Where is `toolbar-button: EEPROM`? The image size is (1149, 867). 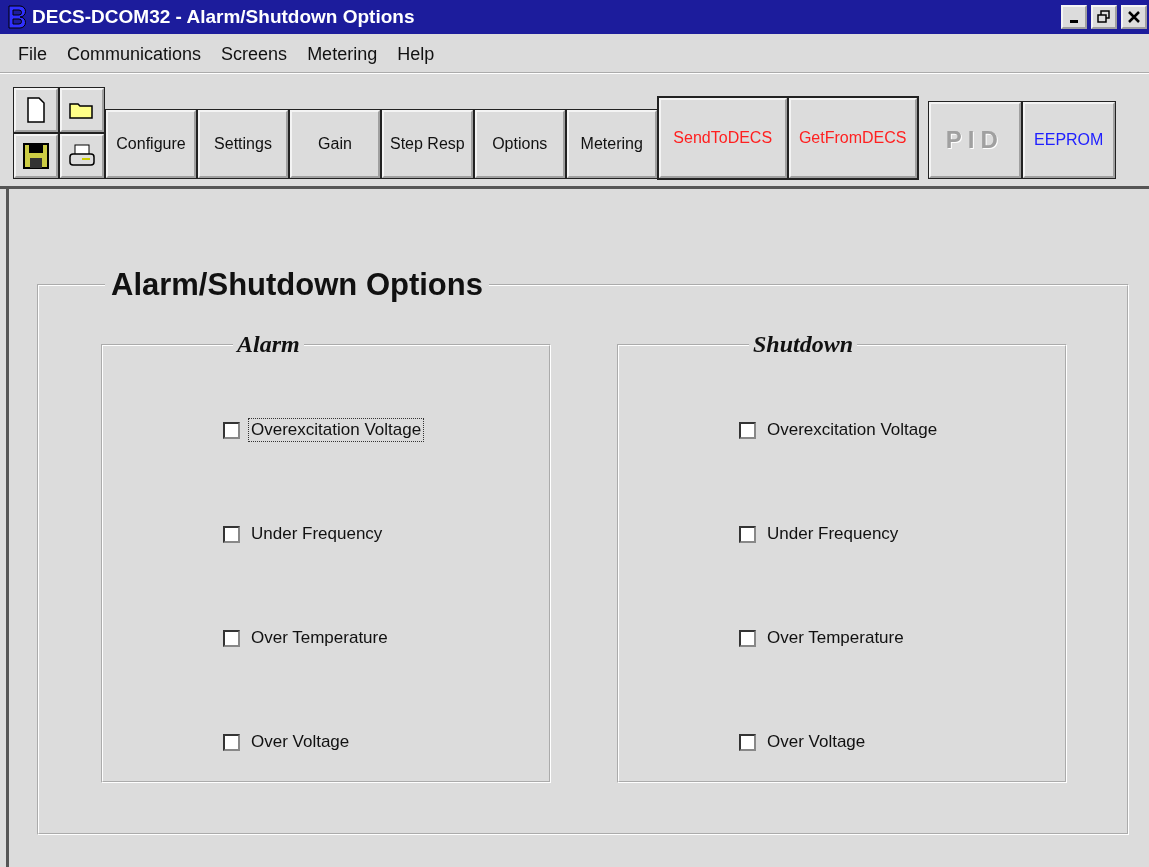 toolbar-button: EEPROM is located at coordinates (1068, 140).